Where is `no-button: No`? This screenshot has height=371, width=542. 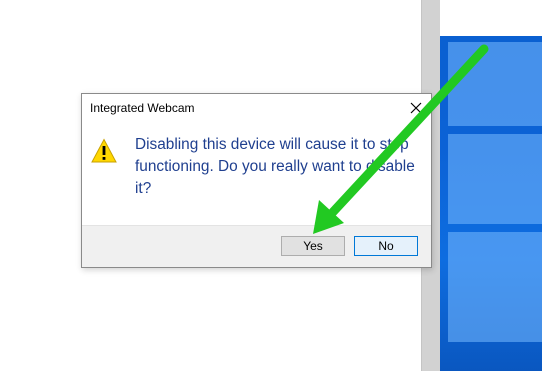
no-button: No is located at coordinates (386, 246).